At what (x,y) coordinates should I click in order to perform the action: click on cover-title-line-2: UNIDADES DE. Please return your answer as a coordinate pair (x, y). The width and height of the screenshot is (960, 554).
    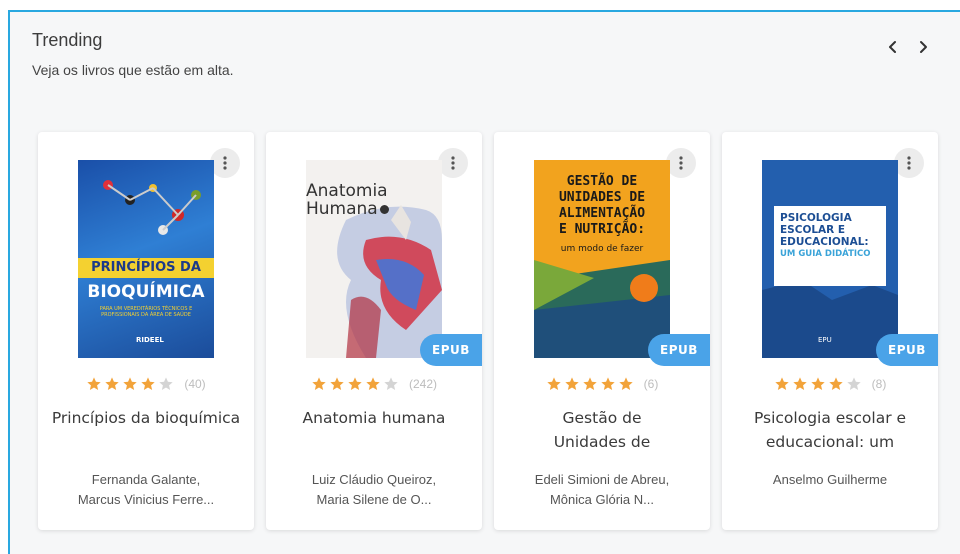
    Looking at the image, I should click on (602, 197).